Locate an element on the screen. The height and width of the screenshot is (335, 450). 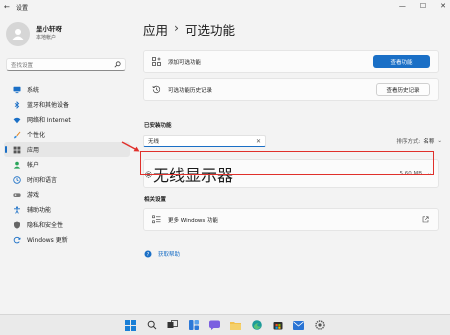
chevron-down-icon: ⌄ is located at coordinates (439, 141).